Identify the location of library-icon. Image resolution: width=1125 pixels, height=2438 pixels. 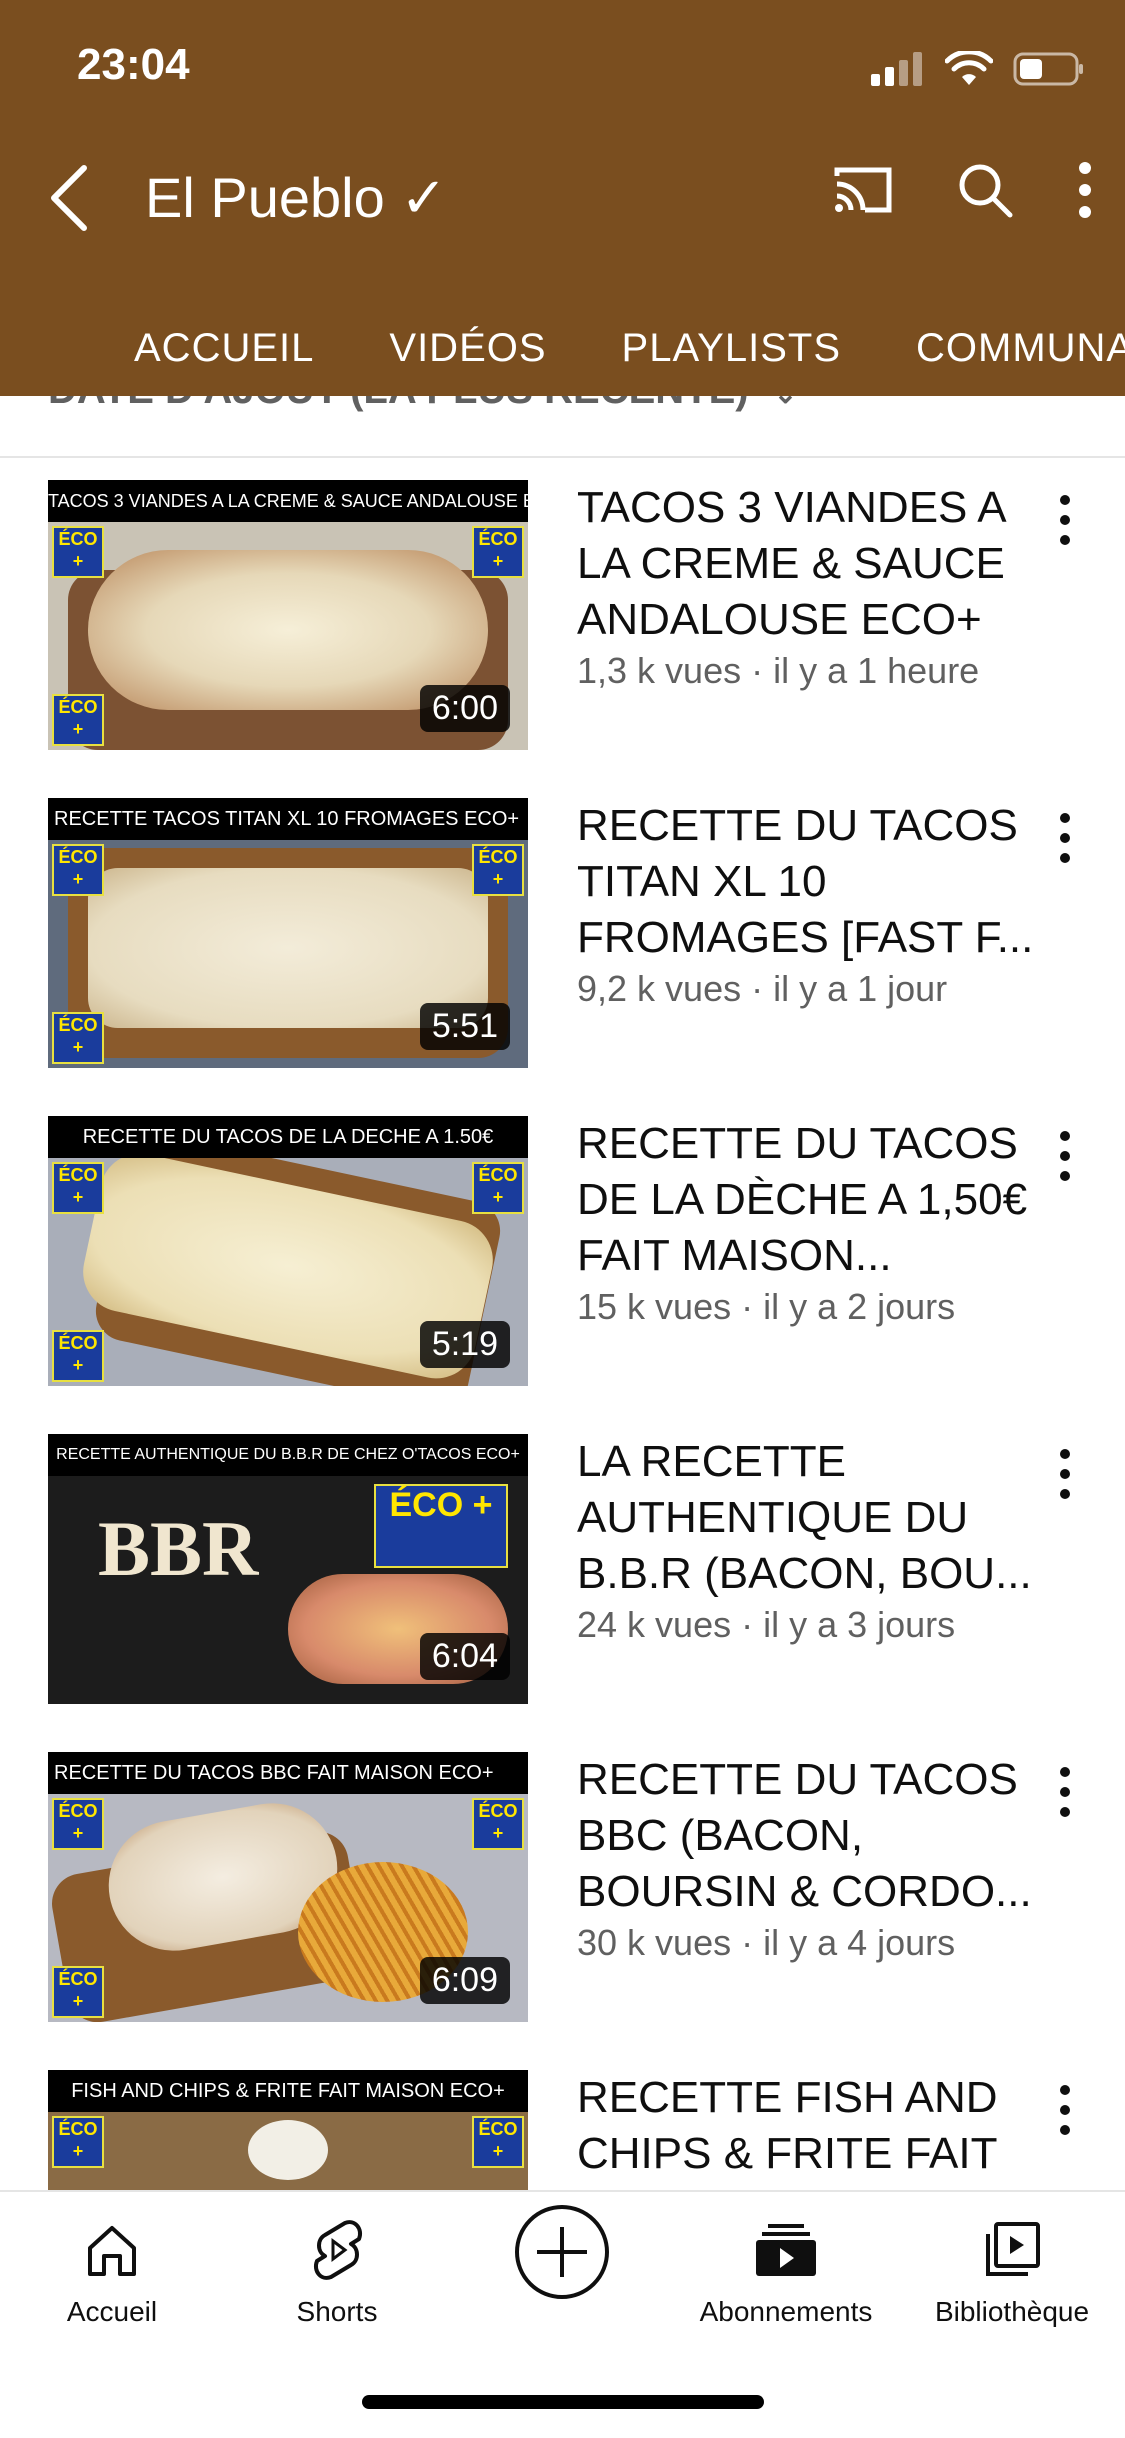
(1013, 2249).